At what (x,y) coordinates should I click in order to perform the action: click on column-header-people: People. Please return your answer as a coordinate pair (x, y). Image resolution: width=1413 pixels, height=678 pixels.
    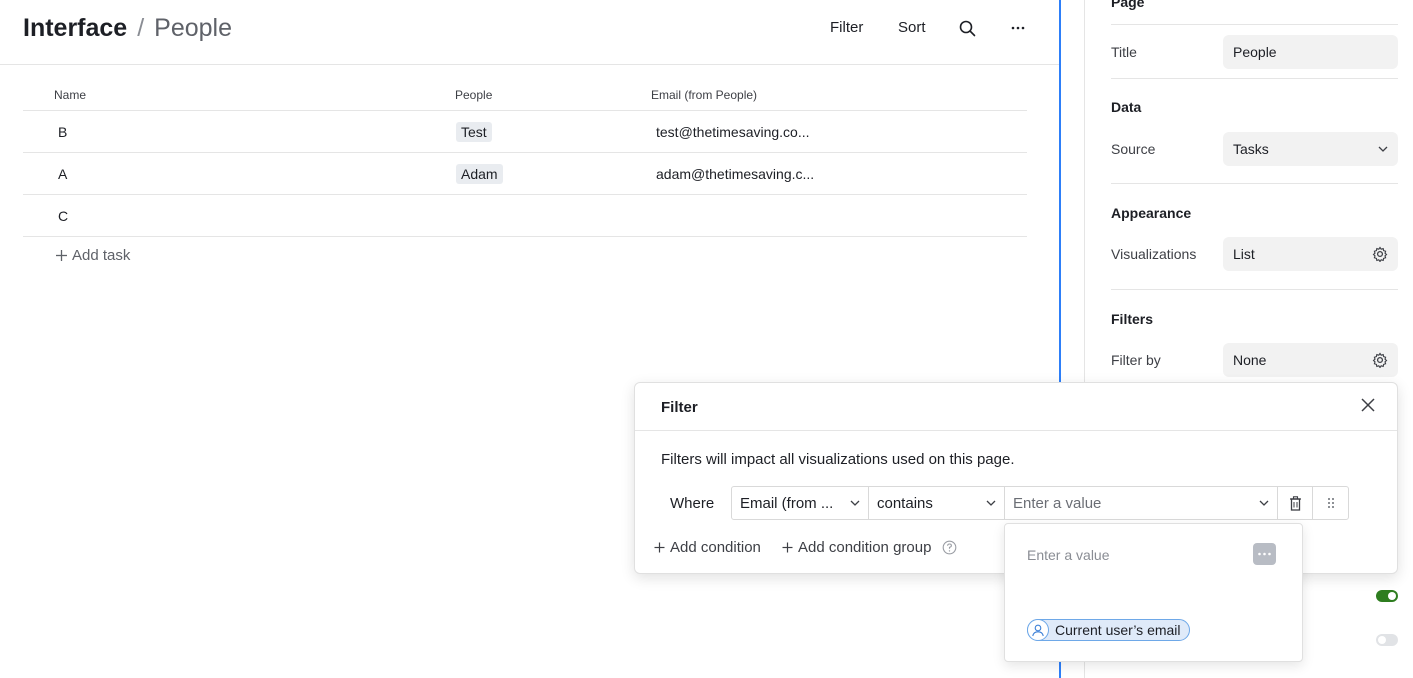
    Looking at the image, I should click on (473, 95).